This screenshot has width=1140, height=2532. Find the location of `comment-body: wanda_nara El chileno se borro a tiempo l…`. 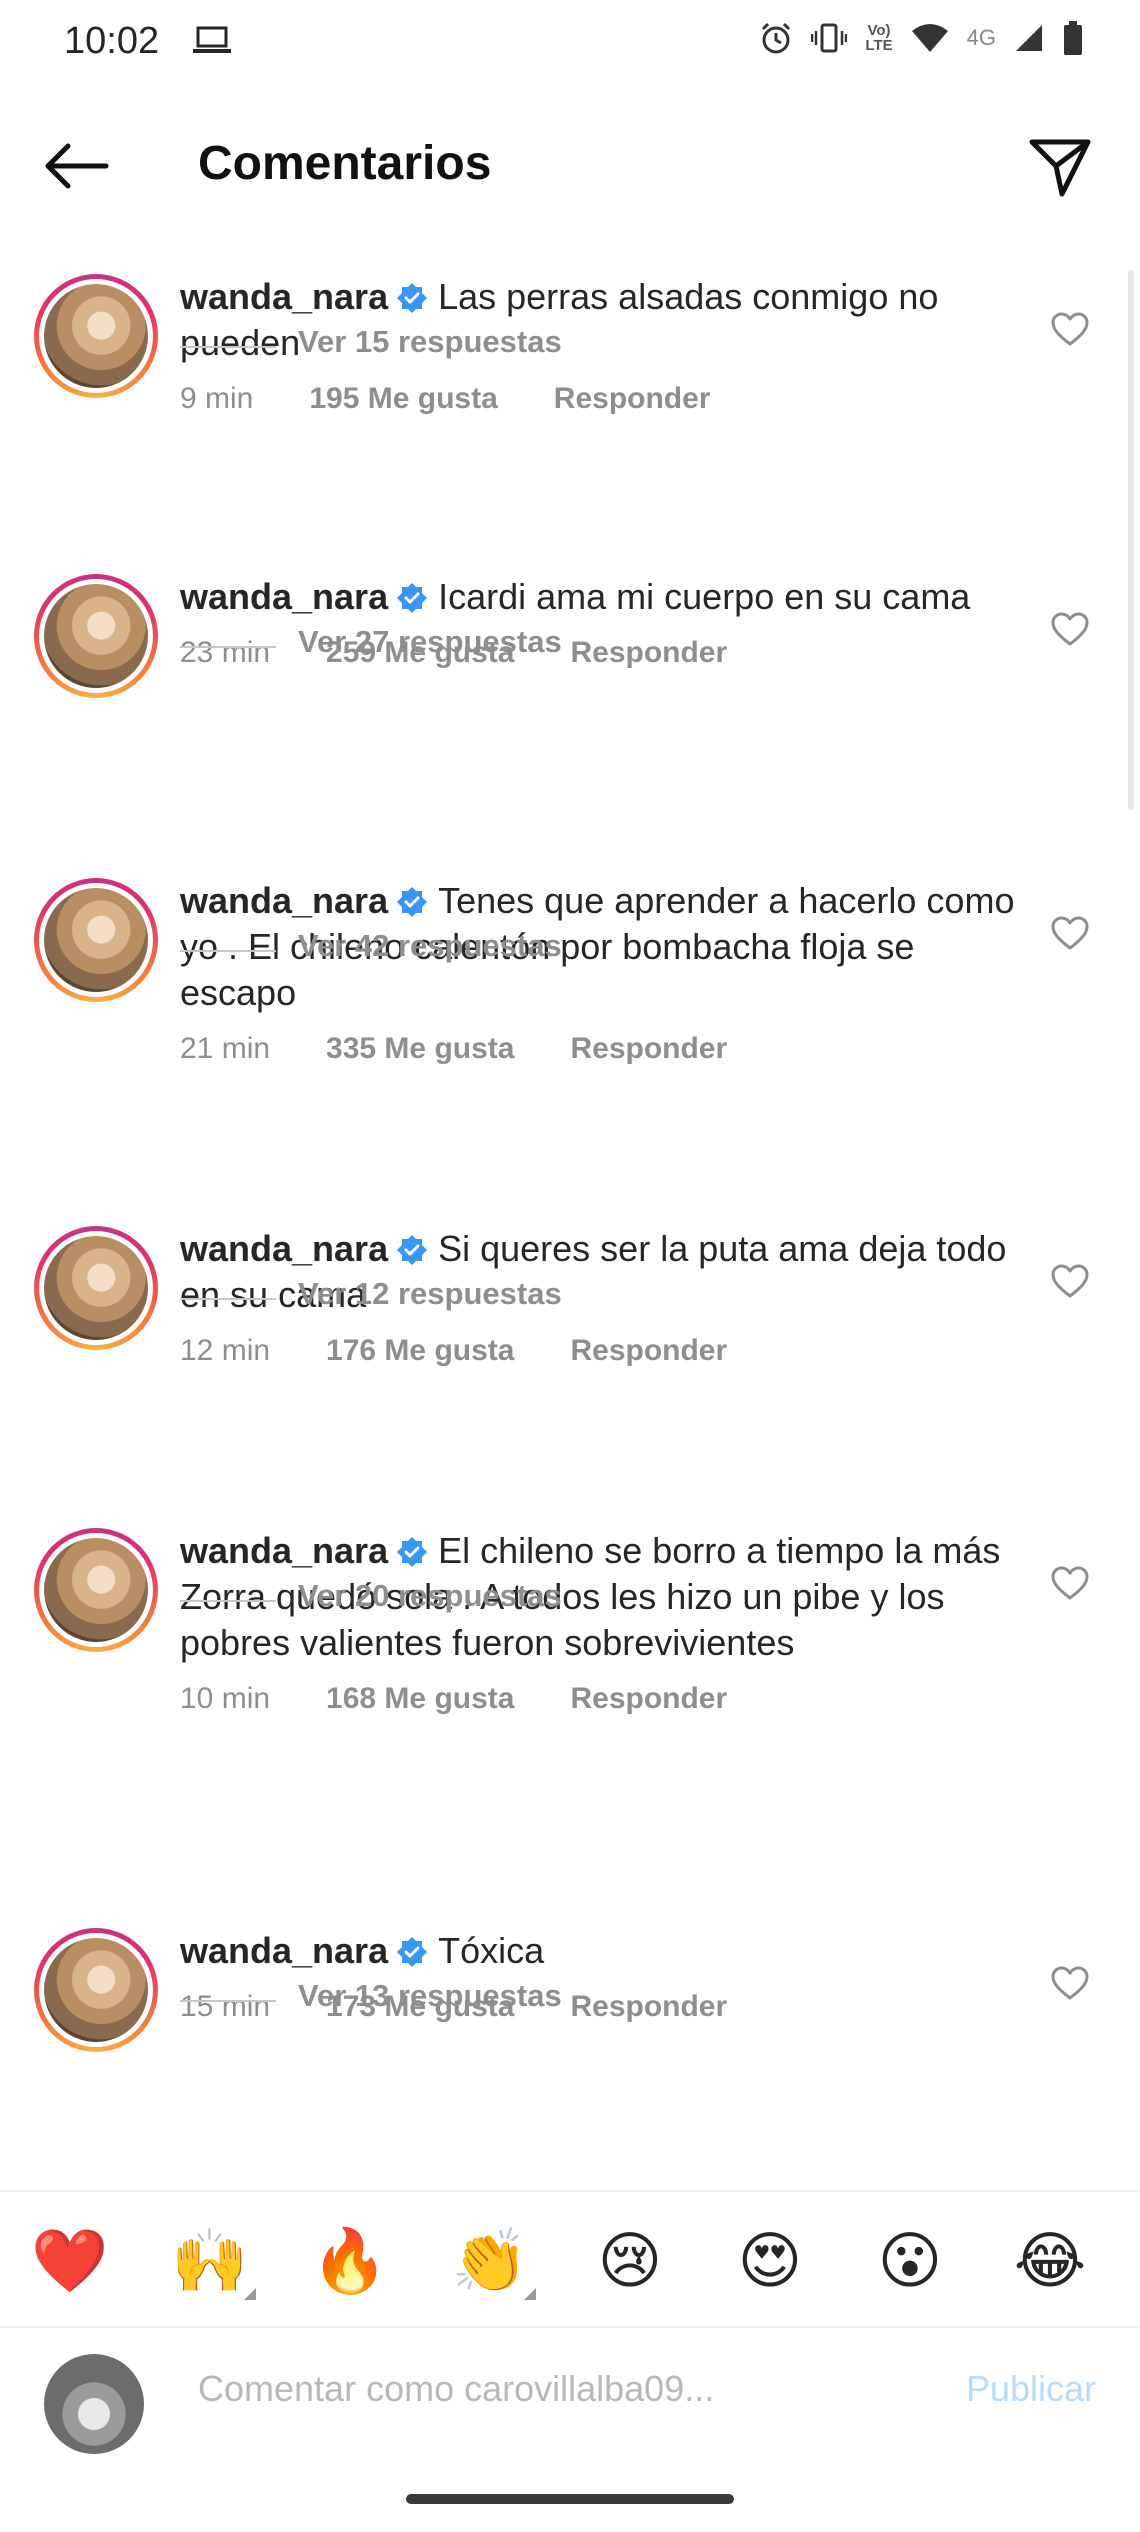

comment-body: wanda_nara El chileno se borro a tiempo l… is located at coordinates (600, 1620).